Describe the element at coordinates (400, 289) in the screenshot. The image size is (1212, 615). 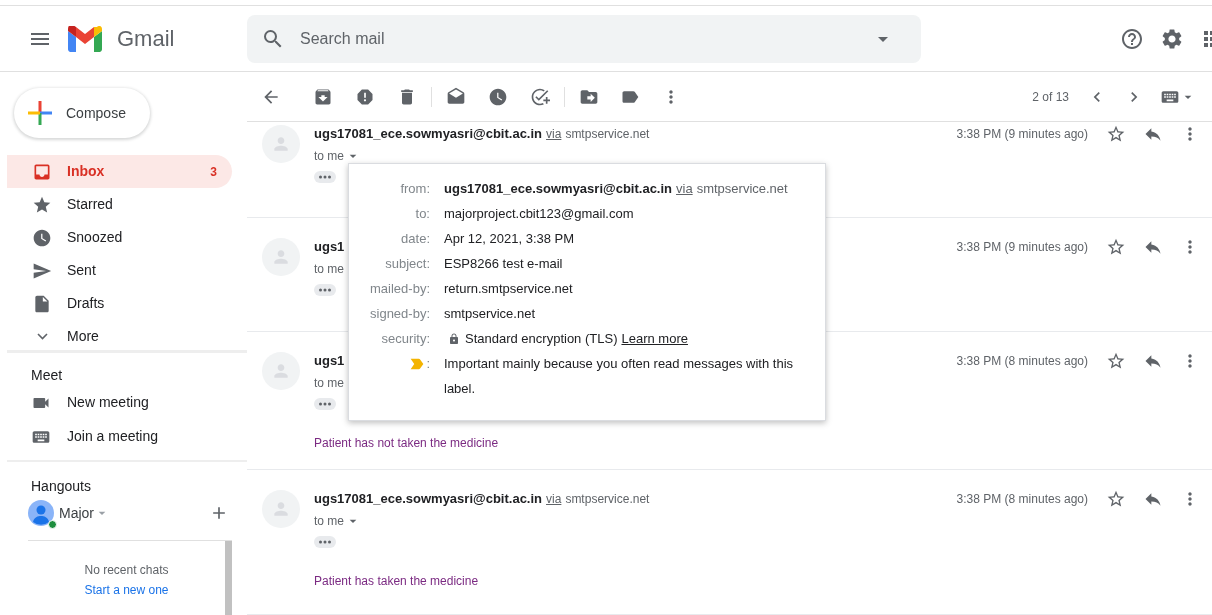
I see `field-label: mailed-by:` at that location.